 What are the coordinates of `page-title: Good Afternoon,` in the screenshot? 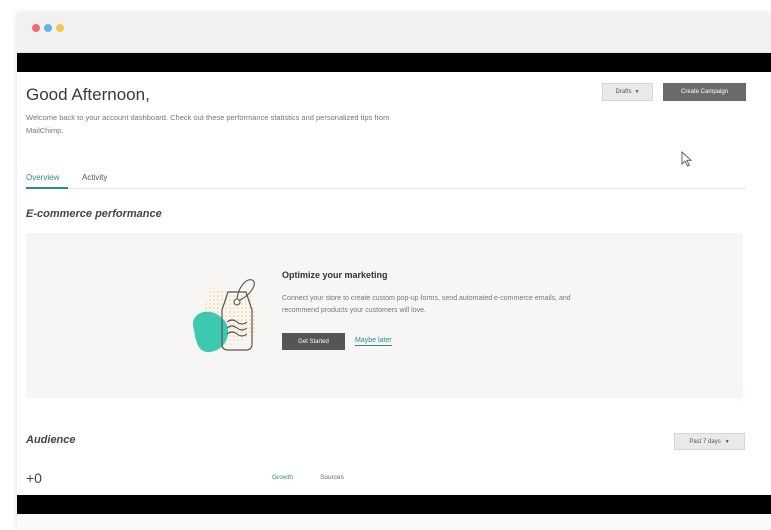 It's located at (88, 94).